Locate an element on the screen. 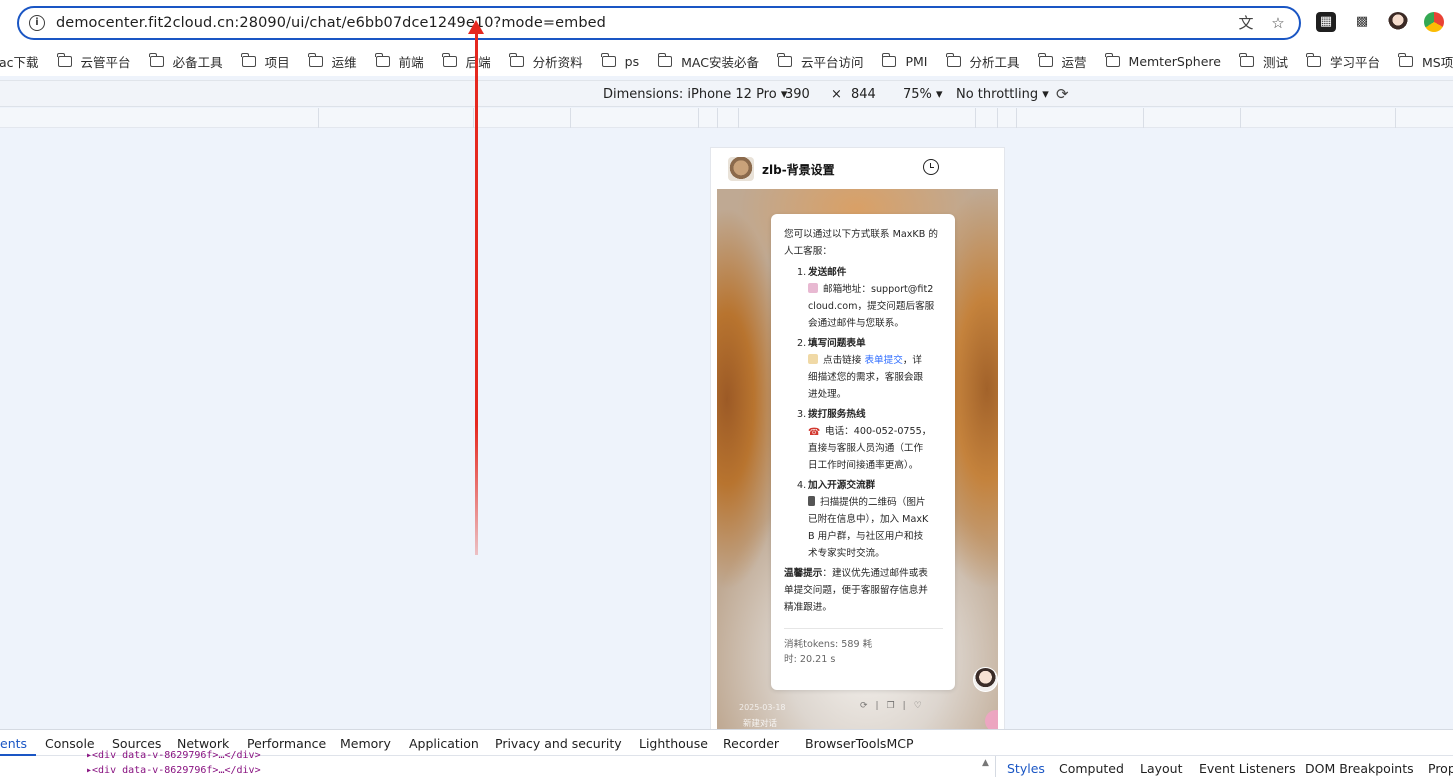  tab-dom-breakpoints: DOM Breakpoints is located at coordinates (1359, 768).